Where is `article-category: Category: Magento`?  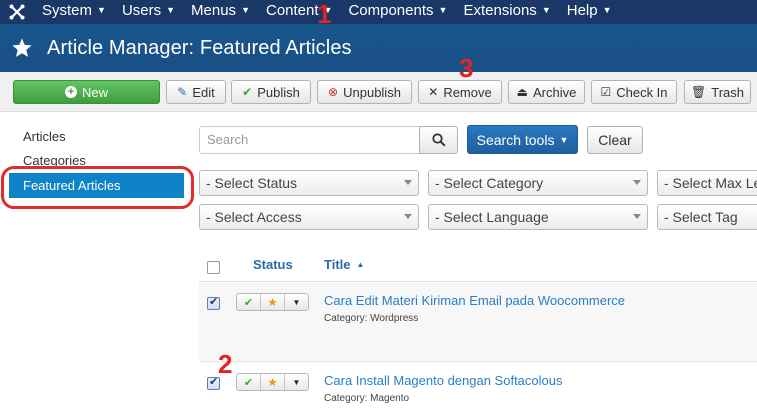 article-category: Category: Magento is located at coordinates (367, 398).